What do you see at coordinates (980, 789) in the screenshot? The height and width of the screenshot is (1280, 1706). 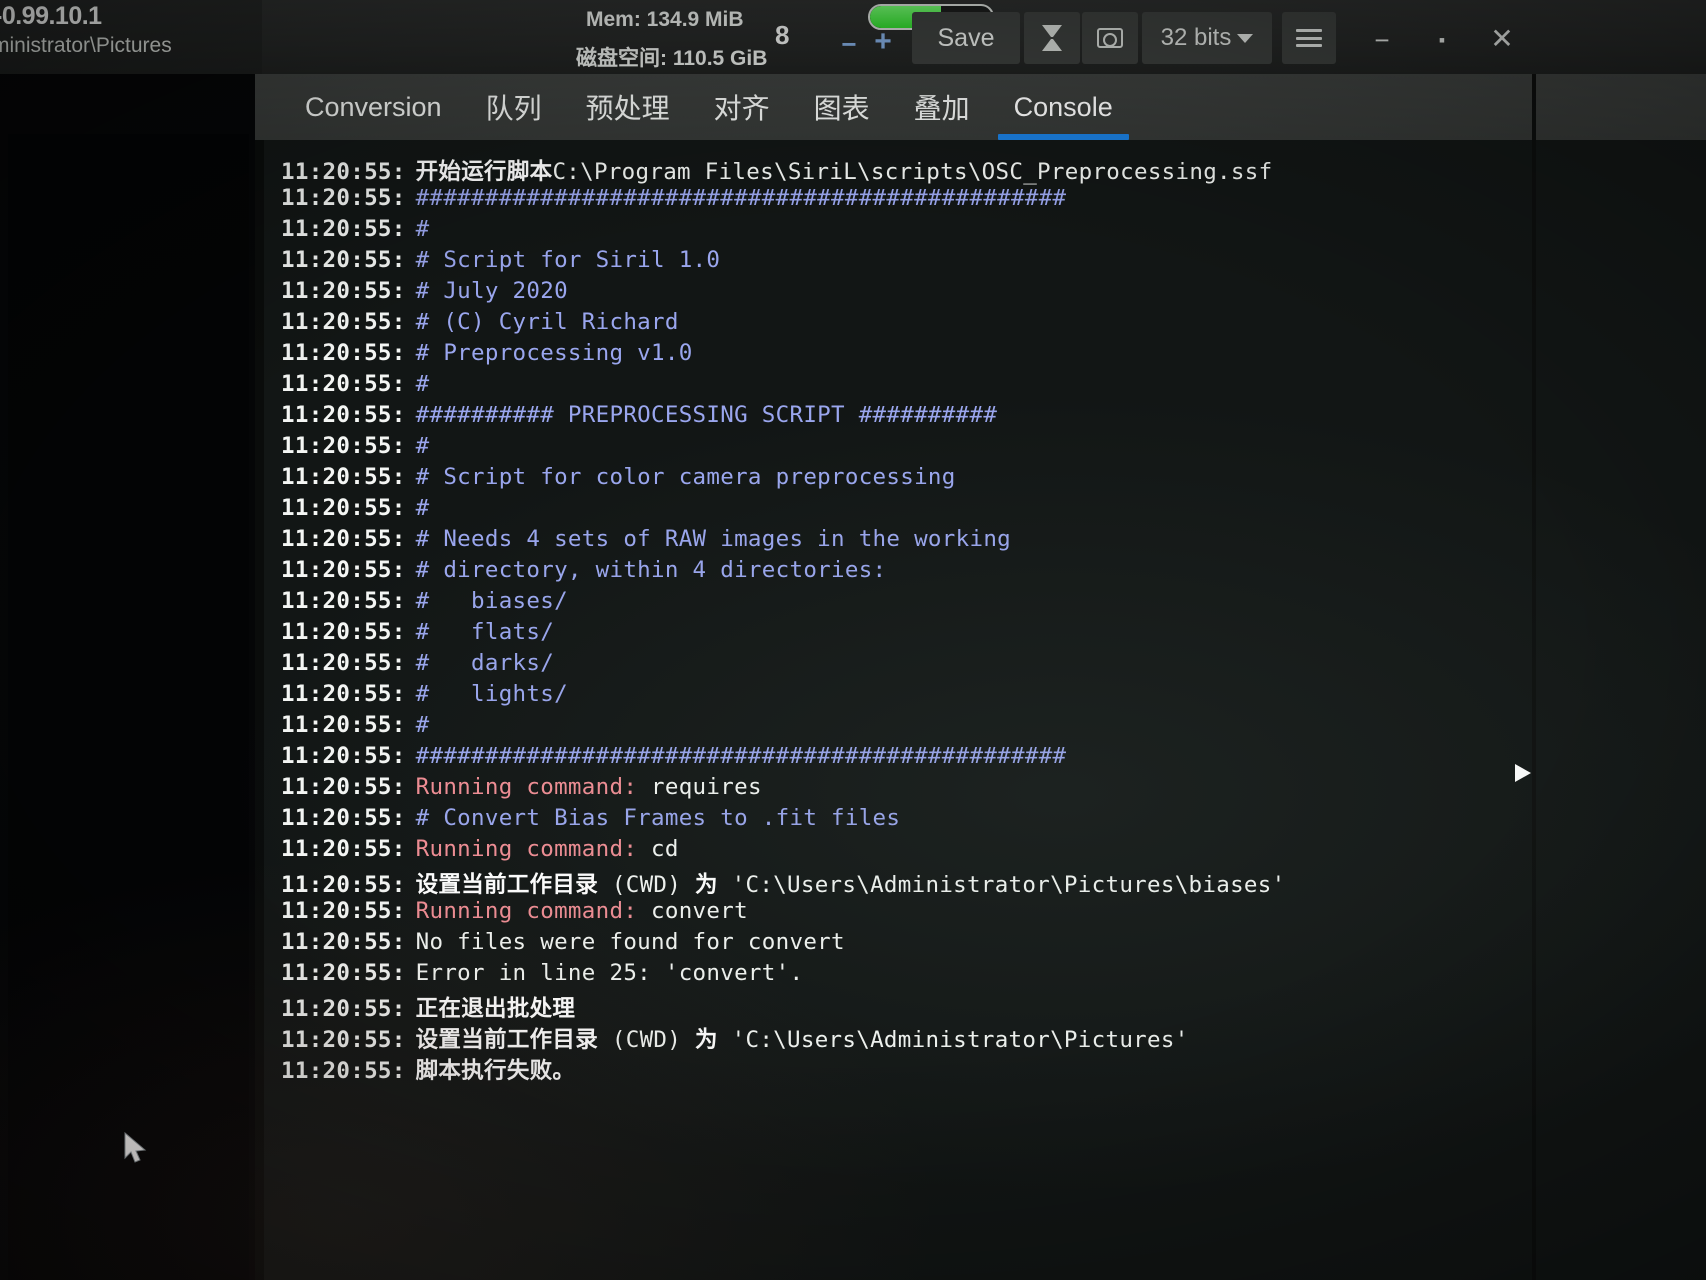 I see `console-line: 11:20:55: Running command: requires` at bounding box center [980, 789].